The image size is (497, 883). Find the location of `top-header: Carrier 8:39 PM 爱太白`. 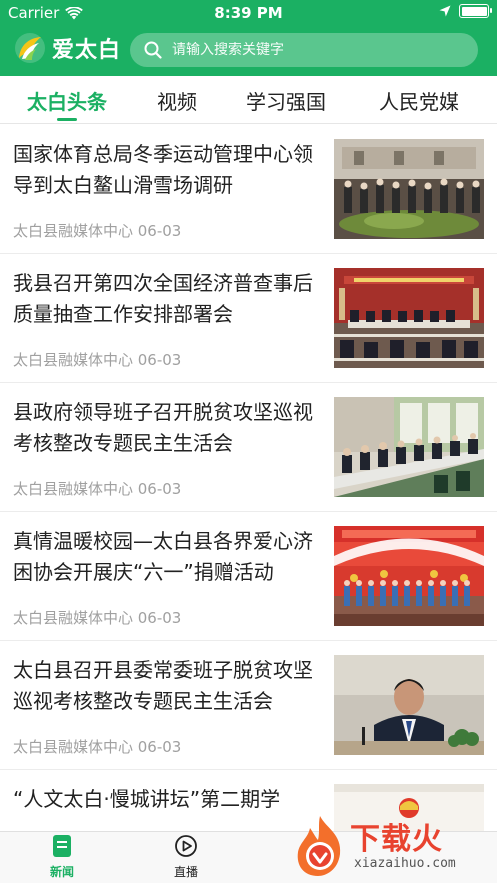

top-header: Carrier 8:39 PM 爱太白 is located at coordinates (248, 38).